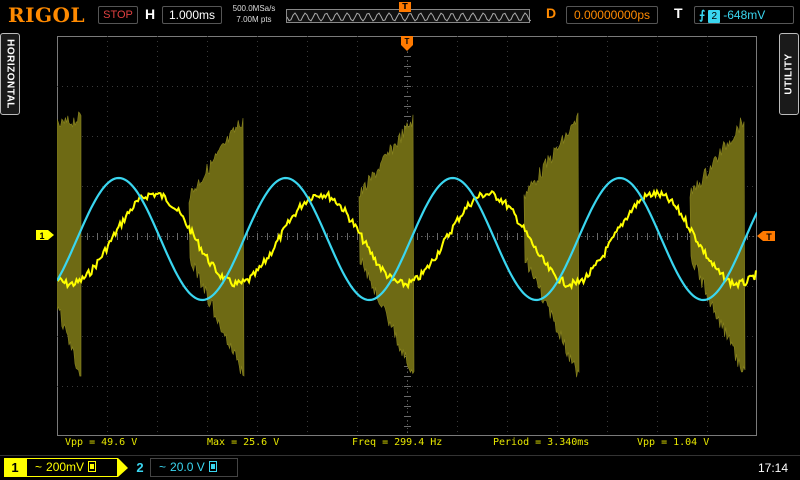 The width and height of the screenshot is (800, 480). Describe the element at coordinates (15, 467) in the screenshot. I see `ch1-number: 1` at that location.